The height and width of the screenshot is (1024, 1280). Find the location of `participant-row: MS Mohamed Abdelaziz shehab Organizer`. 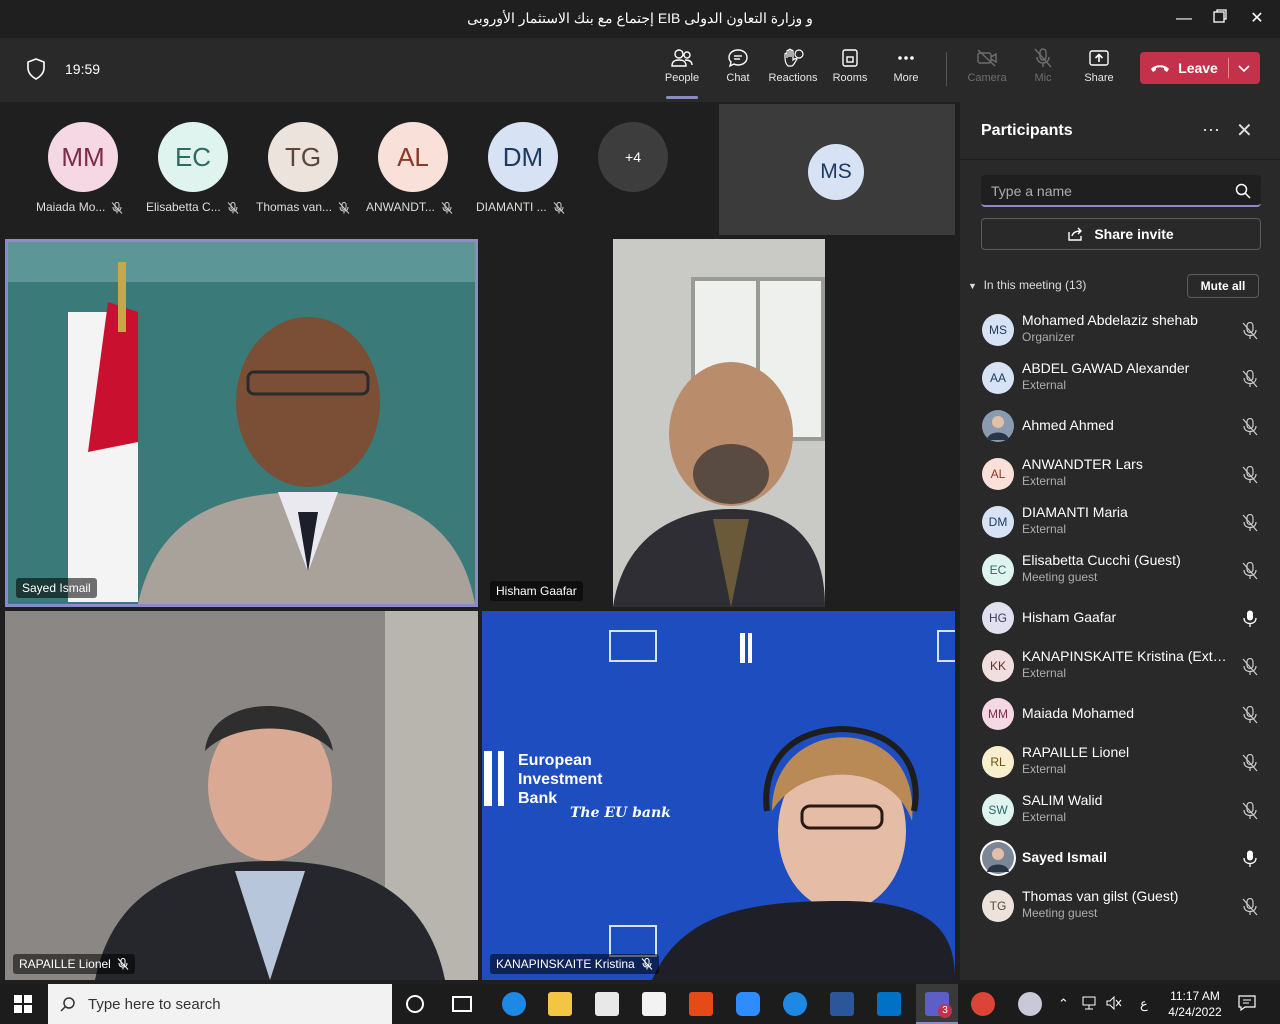

participant-row: MS Mohamed Abdelaziz shehab Organizer is located at coordinates (1120, 330).